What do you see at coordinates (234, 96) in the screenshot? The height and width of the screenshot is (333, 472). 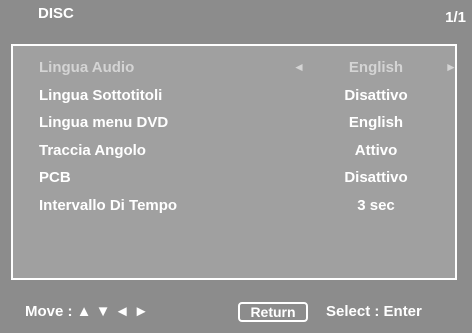 I see `menu-row-lingua-sottotitoli: Lingua Sottotitoli Disattivo` at bounding box center [234, 96].